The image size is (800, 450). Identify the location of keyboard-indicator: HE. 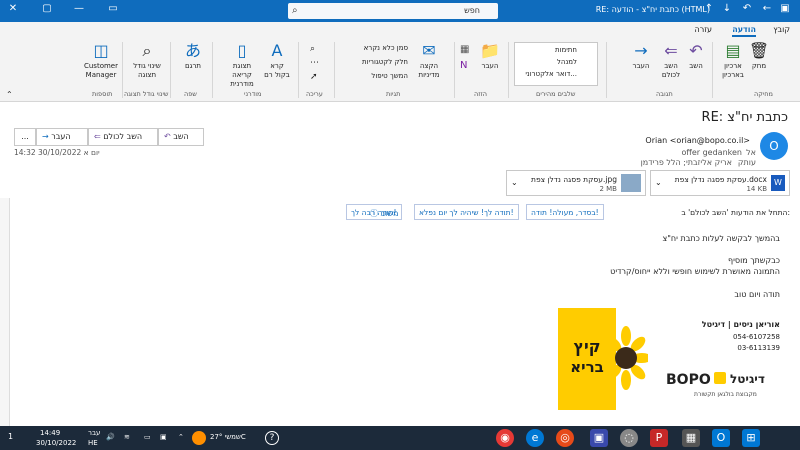
(93, 443).